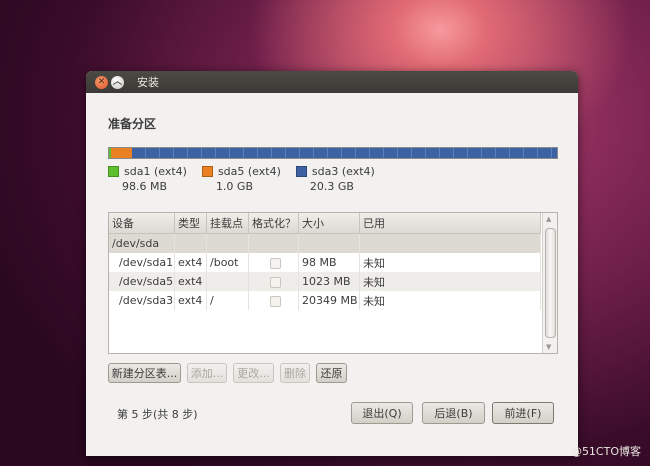 This screenshot has height=466, width=650. Describe the element at coordinates (145, 186) in the screenshot. I see `legend-size: 98.6 MB` at that location.